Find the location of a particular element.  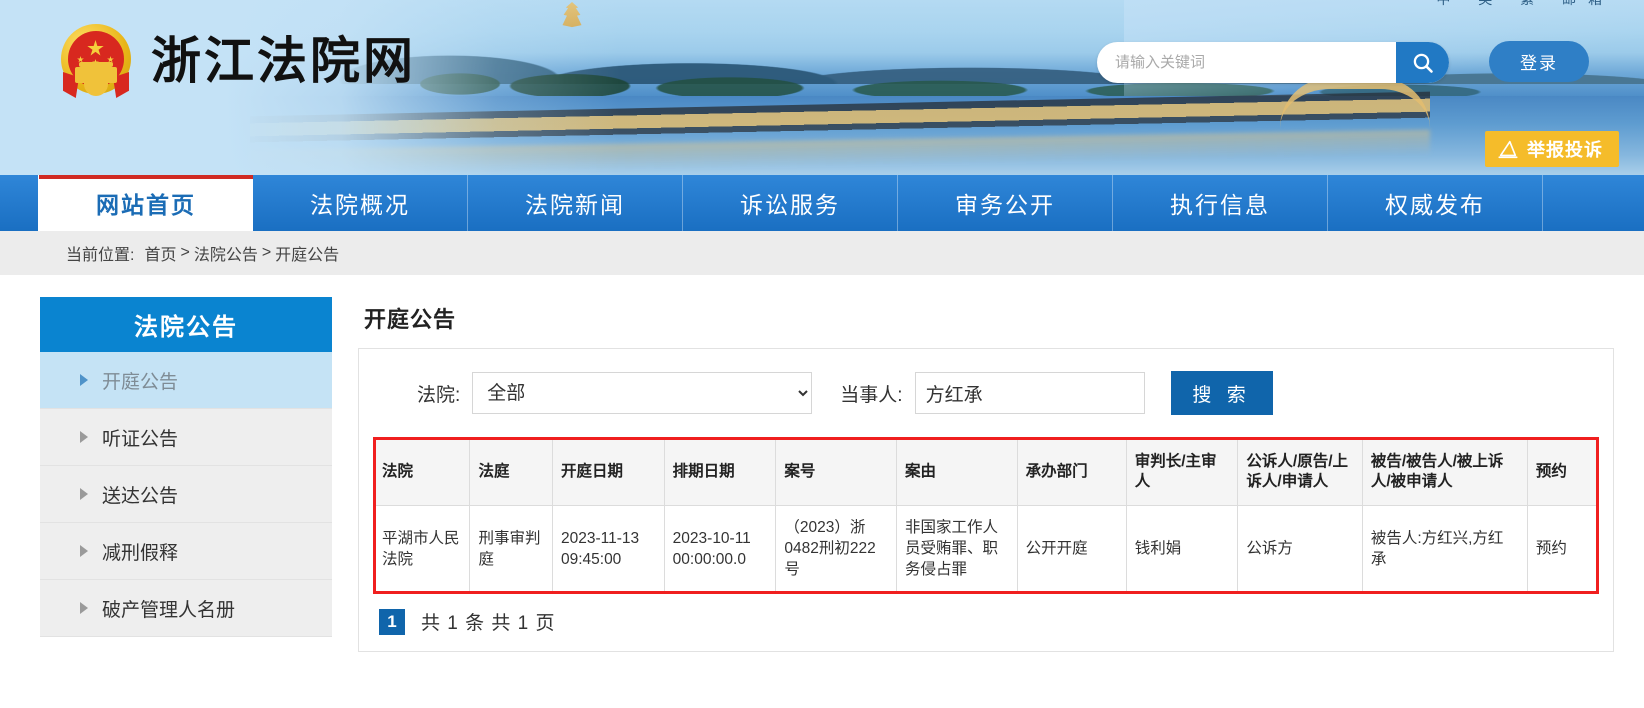

nav-item-4: 审务公开 is located at coordinates (1005, 203).